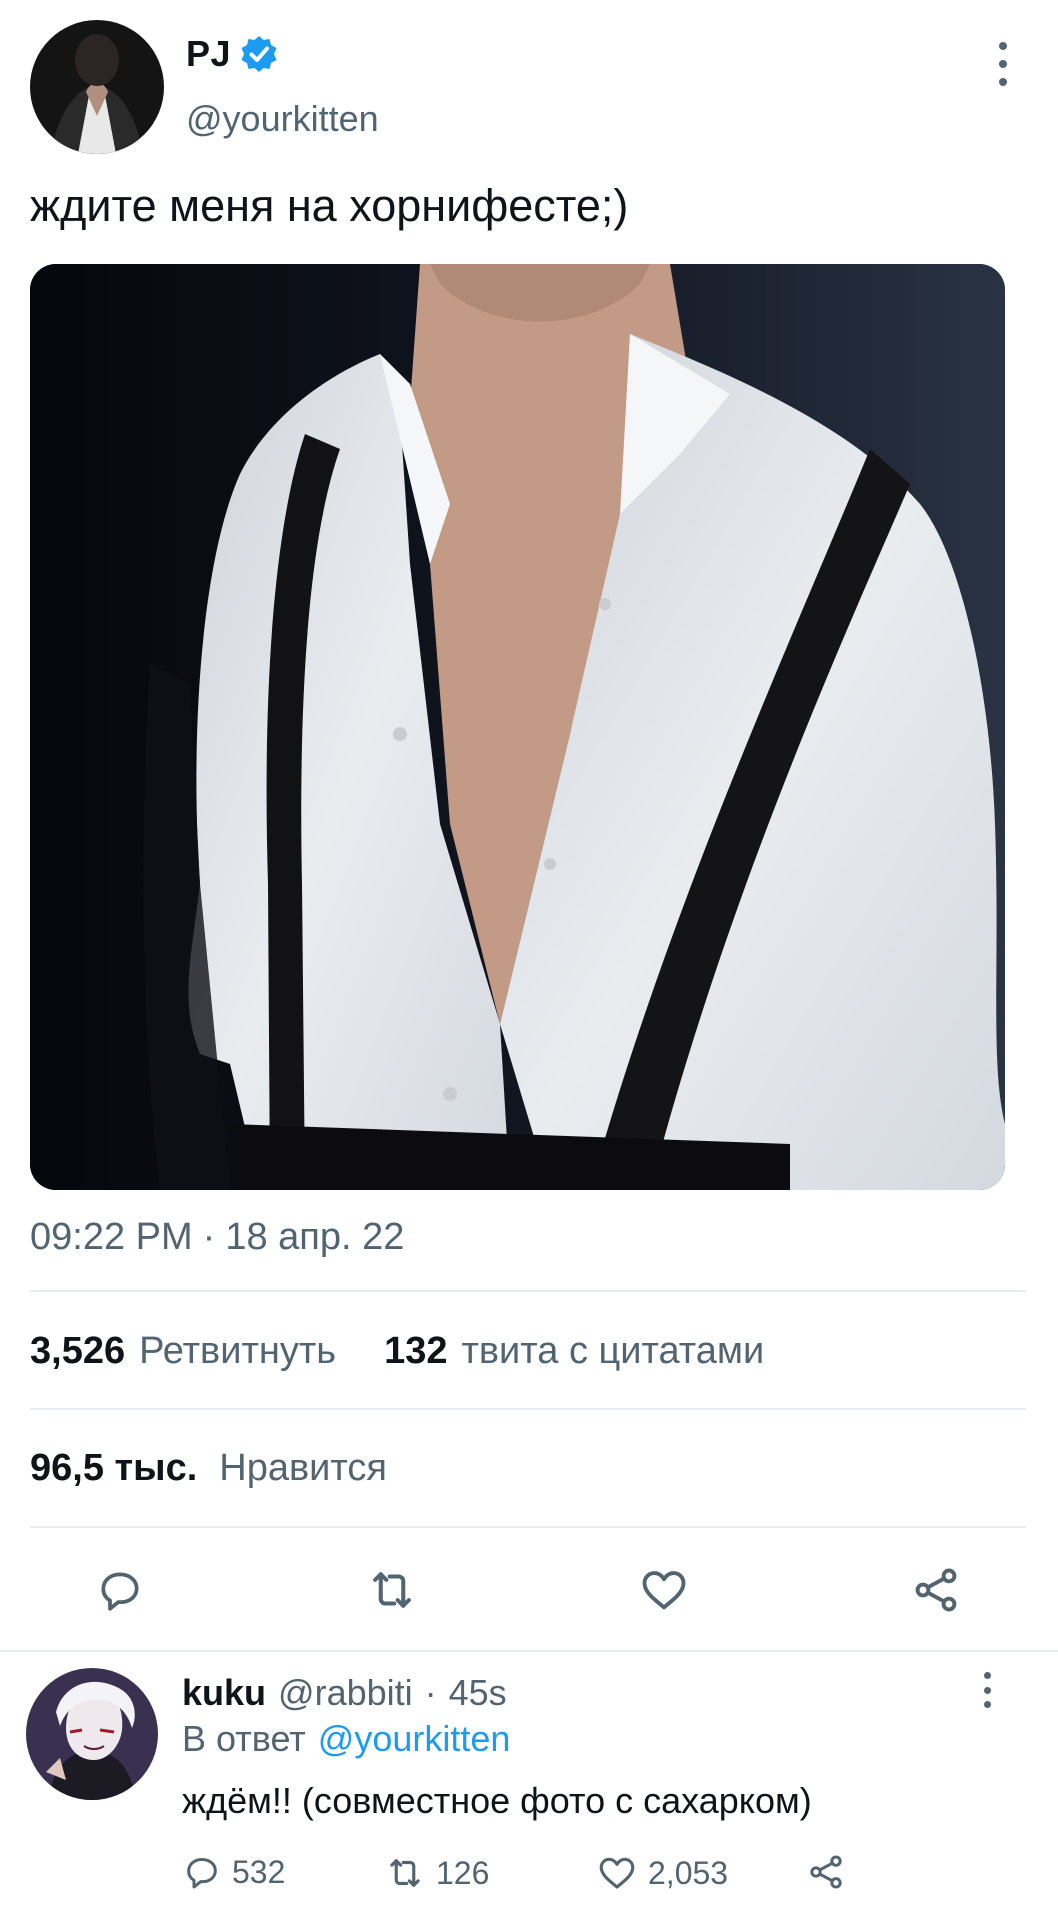  Describe the element at coordinates (97, 87) in the screenshot. I see `author-avatar` at that location.